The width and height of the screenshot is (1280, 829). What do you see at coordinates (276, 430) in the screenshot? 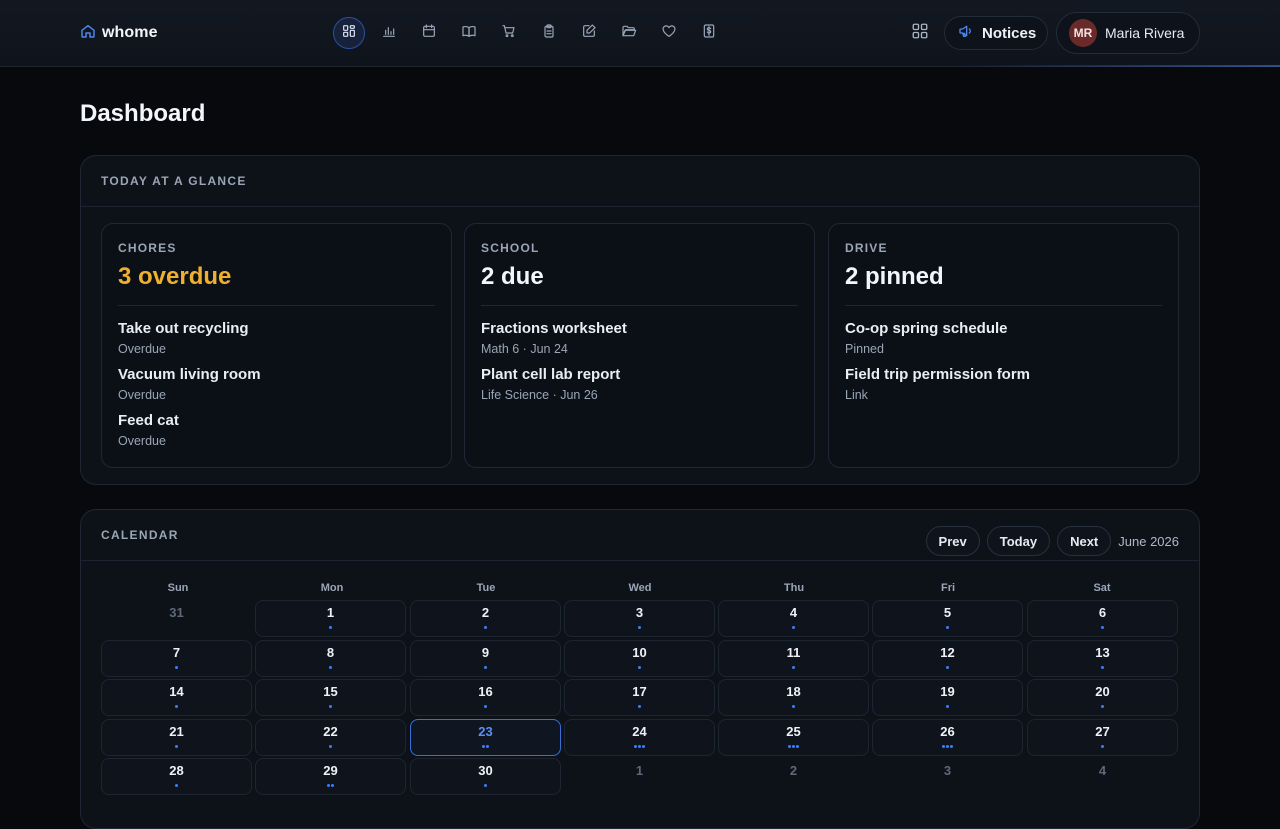
I see `list-item: Feed cat Overdue` at bounding box center [276, 430].